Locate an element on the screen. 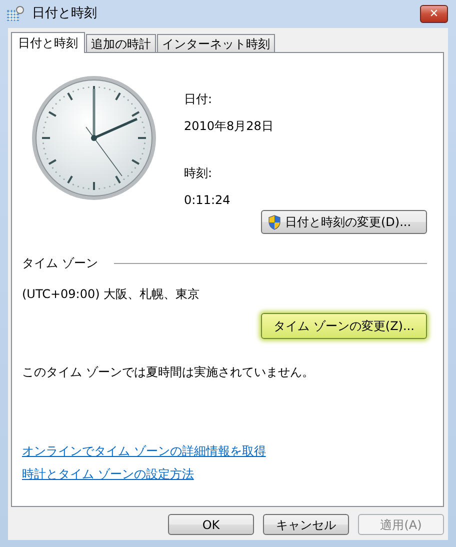 The width and height of the screenshot is (456, 547). close-button: ✕ is located at coordinates (434, 14).